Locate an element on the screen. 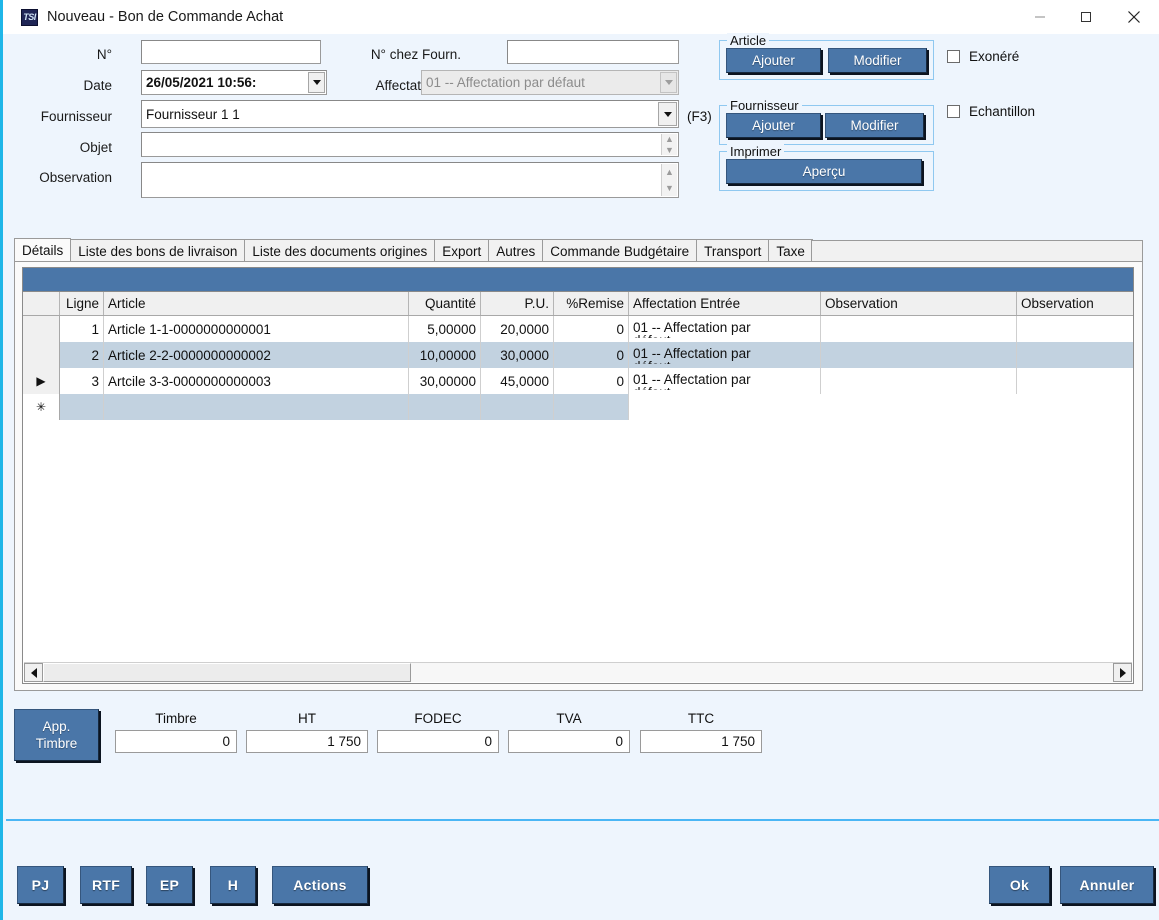  h-button: H is located at coordinates (233, 885).